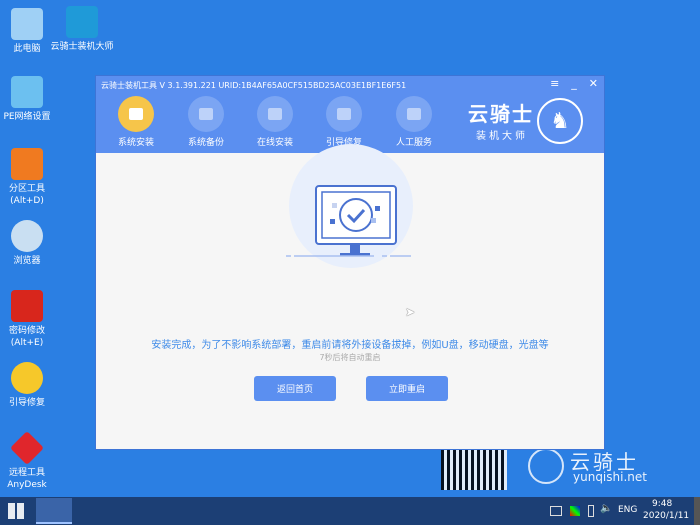  What do you see at coordinates (27, 448) in the screenshot?
I see `anydesk-icon` at bounding box center [27, 448].